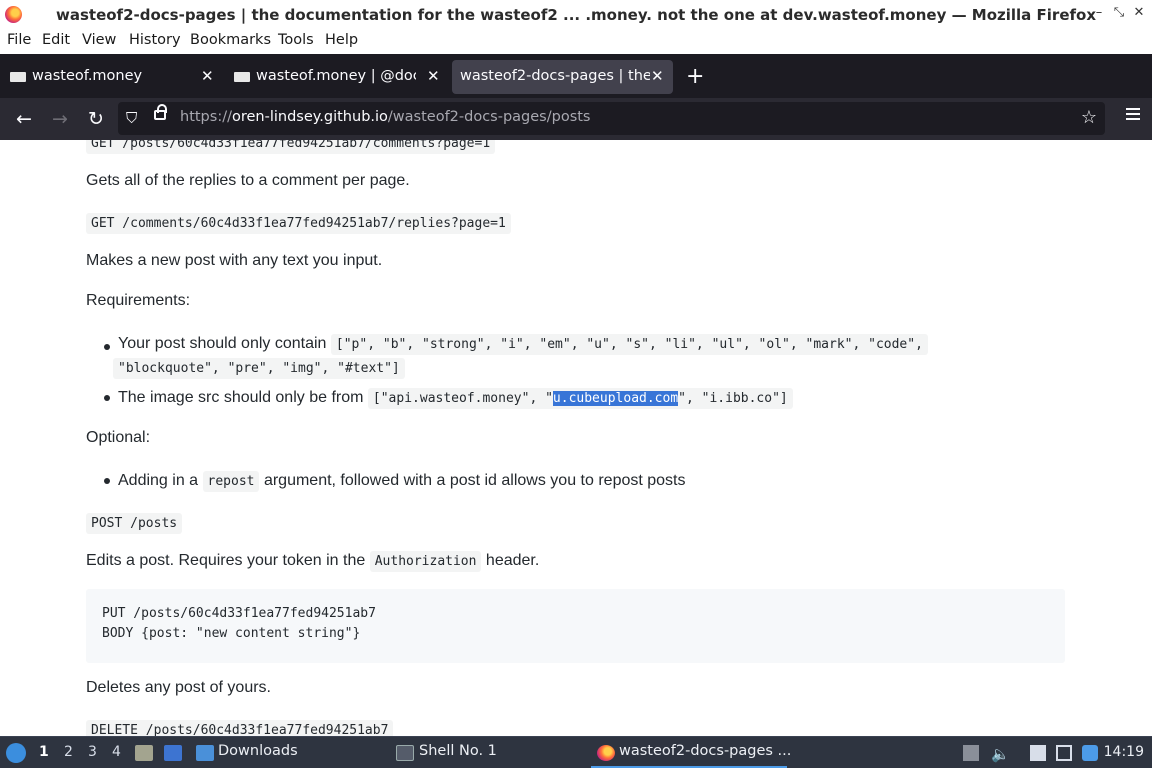 Image resolution: width=1152 pixels, height=768 pixels. I want to click on tracking-shield-icon: ⛉, so click(131, 118).